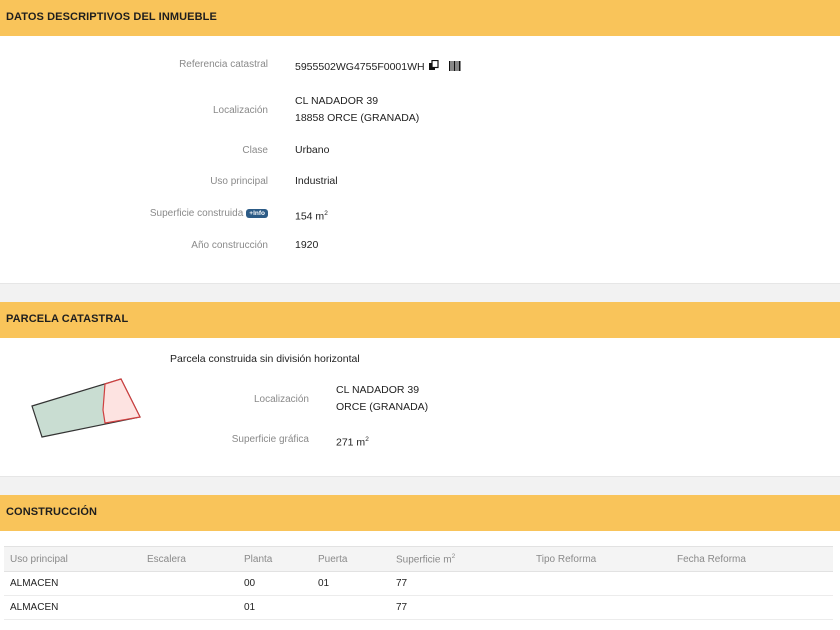 The width and height of the screenshot is (840, 630). I want to click on clase-value: Urbano, so click(312, 150).